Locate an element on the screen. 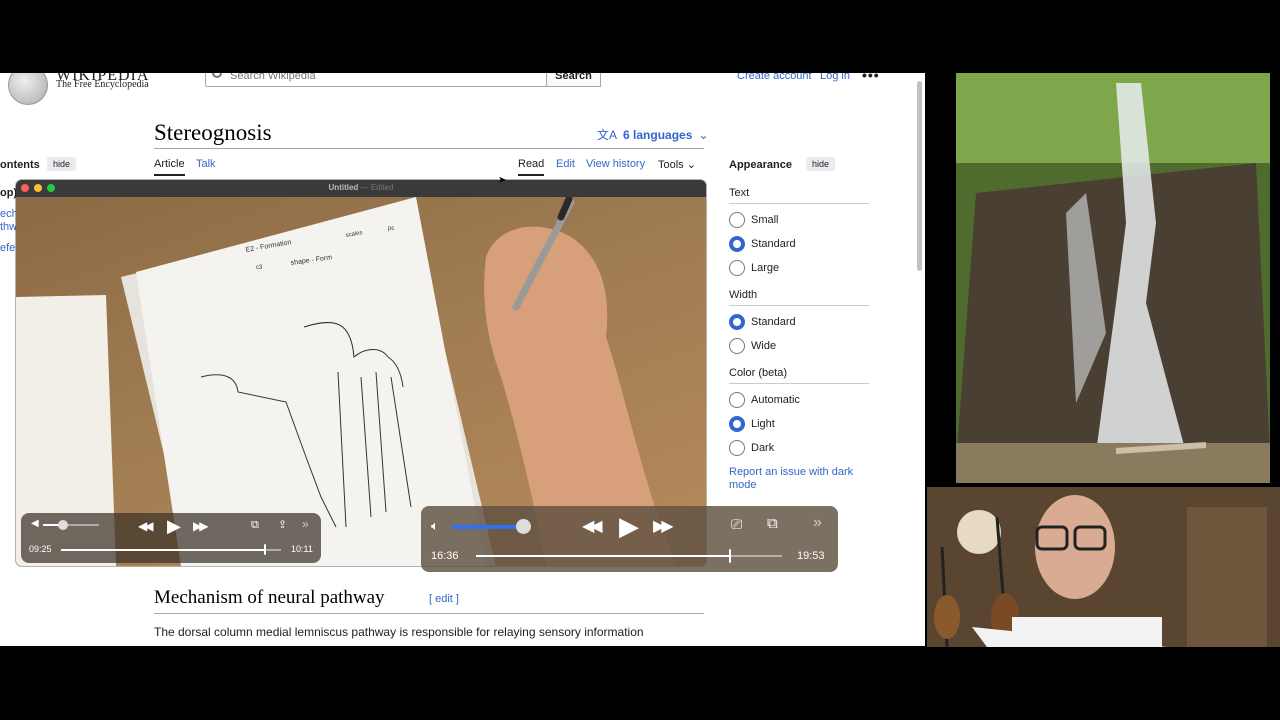  large-player-controls: 🔈︎ ◀◀ ▶ ▶▶ ⎚ ⧉ » 16:36 19:53 is located at coordinates (629, 539).